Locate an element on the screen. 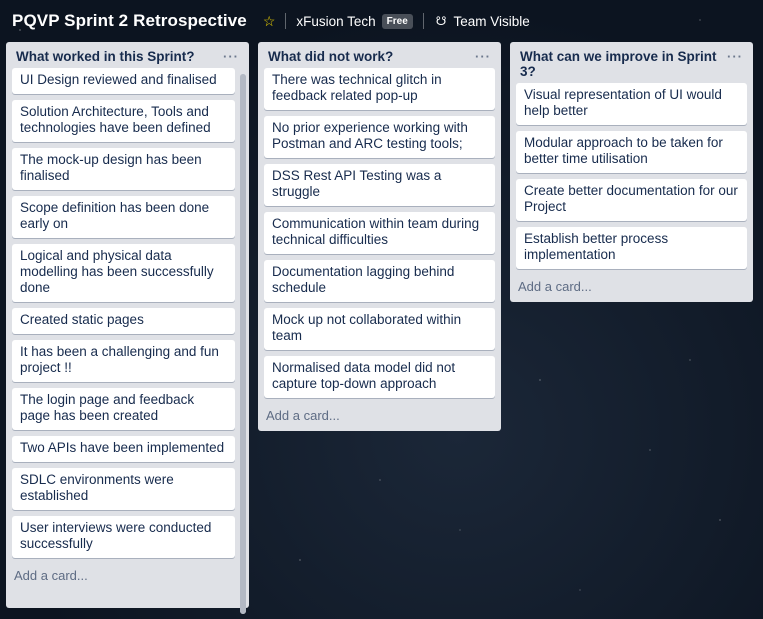 The height and width of the screenshot is (619, 763). visibility-button: Team Visible is located at coordinates (491, 21).